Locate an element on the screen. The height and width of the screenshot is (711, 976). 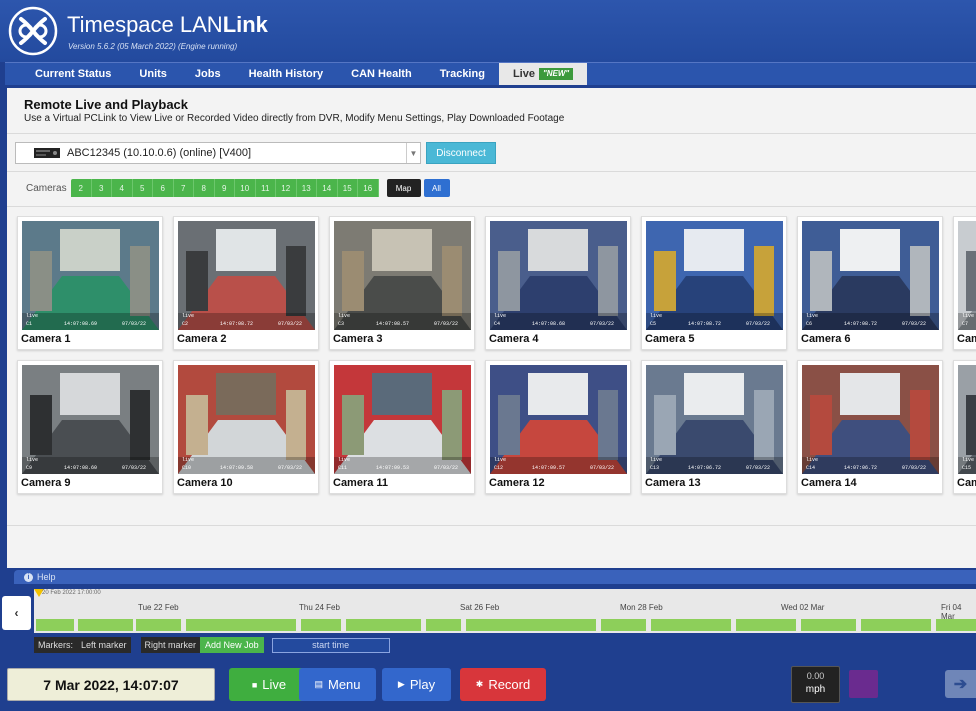
camera-feed: live C15 is located at coordinates (967, 419).